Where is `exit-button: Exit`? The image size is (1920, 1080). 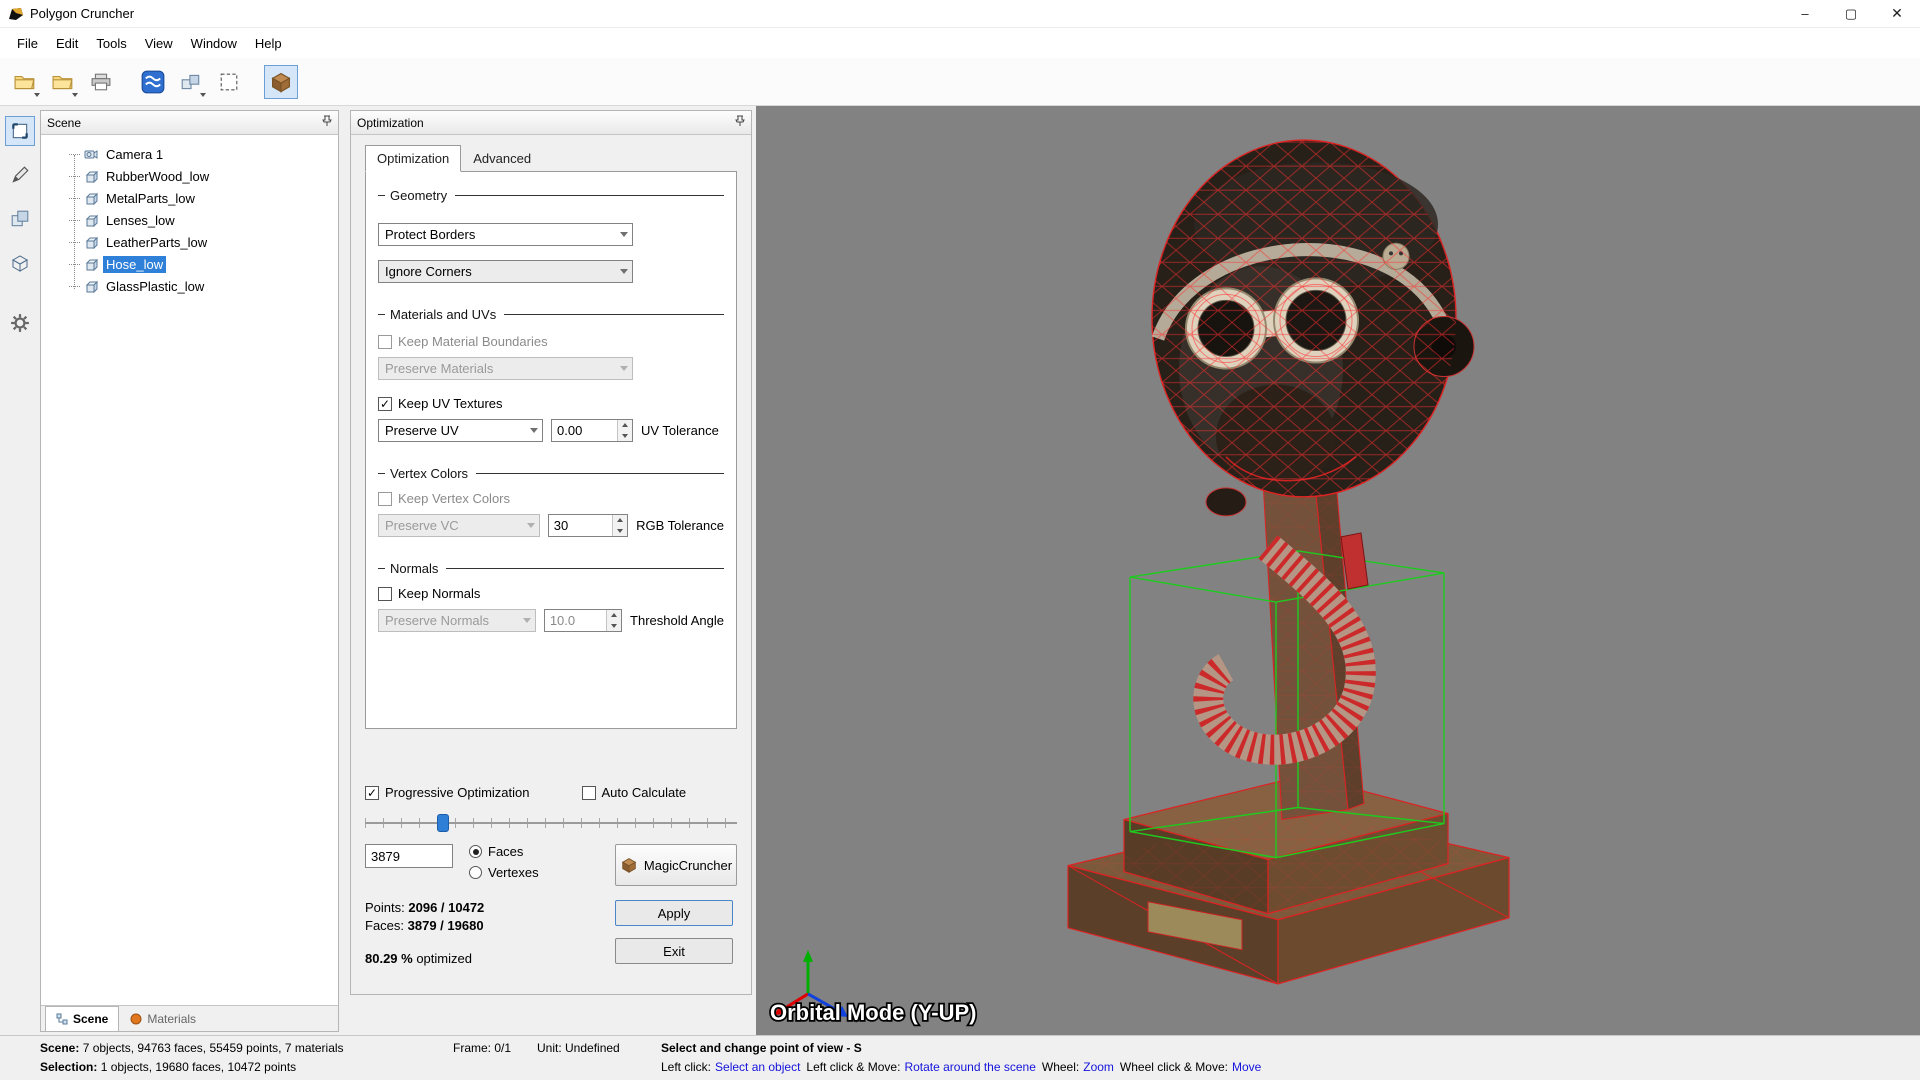 exit-button: Exit is located at coordinates (674, 951).